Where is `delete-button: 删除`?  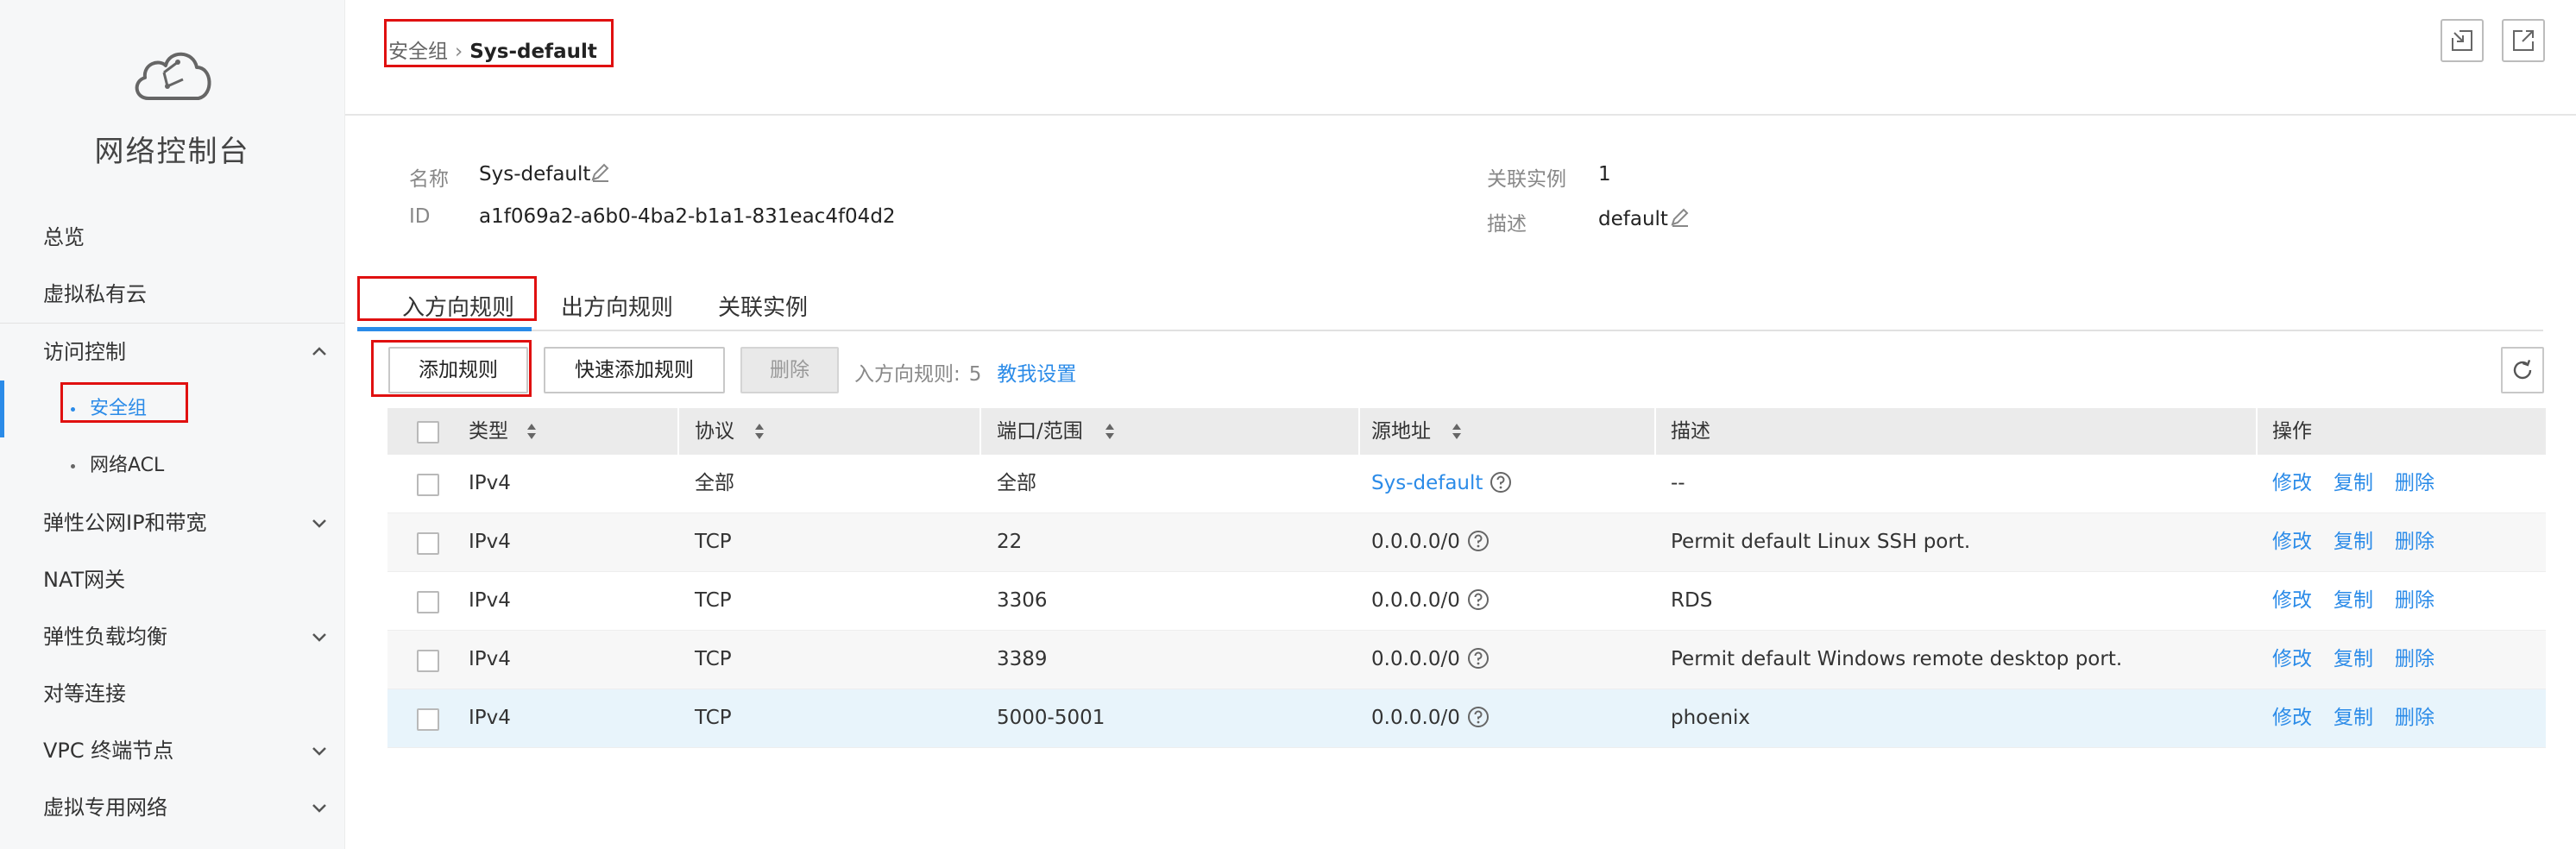
delete-button: 删除 is located at coordinates (789, 370).